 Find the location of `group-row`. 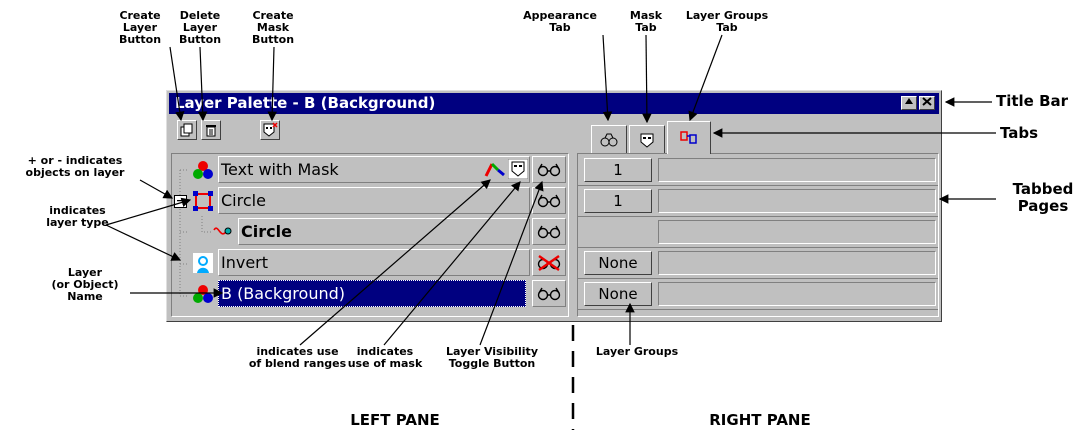

group-row is located at coordinates (758, 232).